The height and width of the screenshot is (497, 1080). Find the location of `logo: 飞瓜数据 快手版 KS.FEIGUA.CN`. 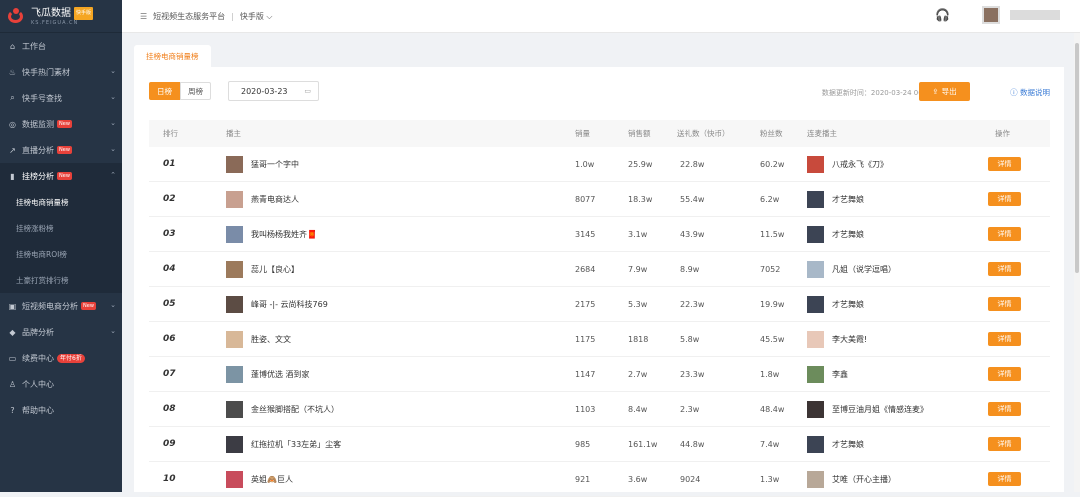

logo: 飞瓜数据 快手版 KS.FEIGUA.CN is located at coordinates (61, 16).